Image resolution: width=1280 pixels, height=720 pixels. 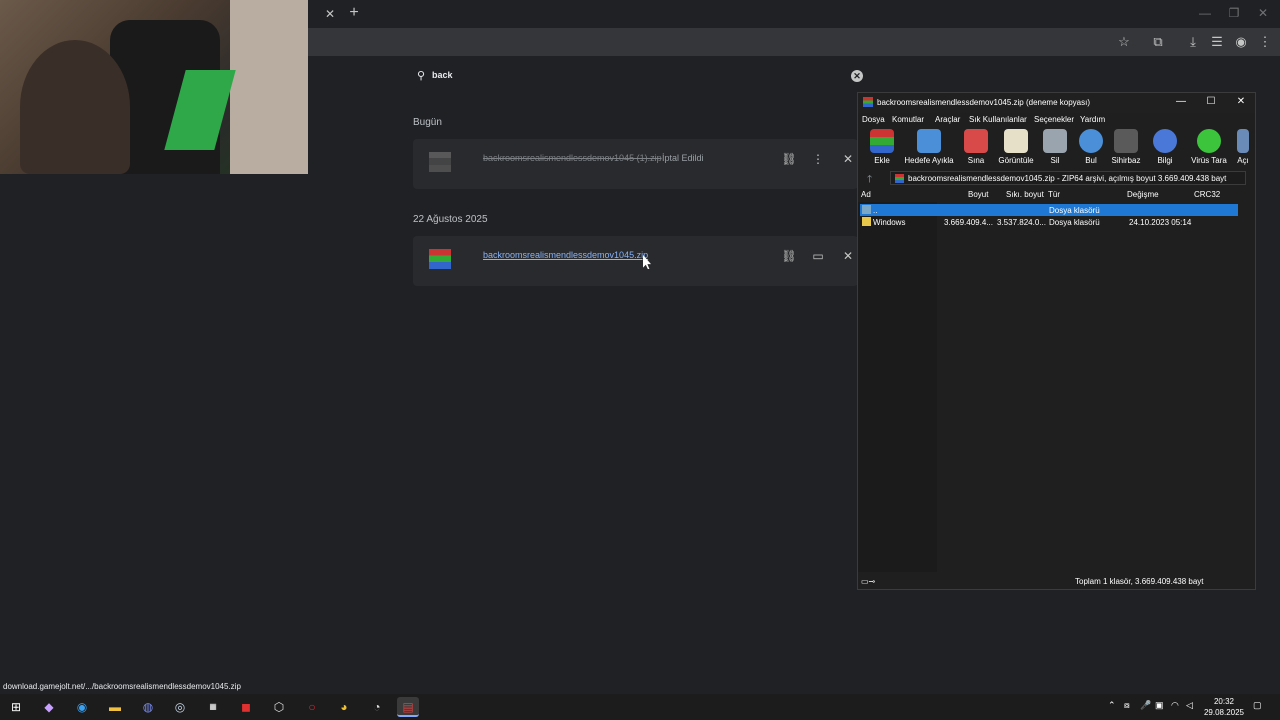 What do you see at coordinates (1211, 101) in the screenshot?
I see `maximize-icon: ☐` at bounding box center [1211, 101].